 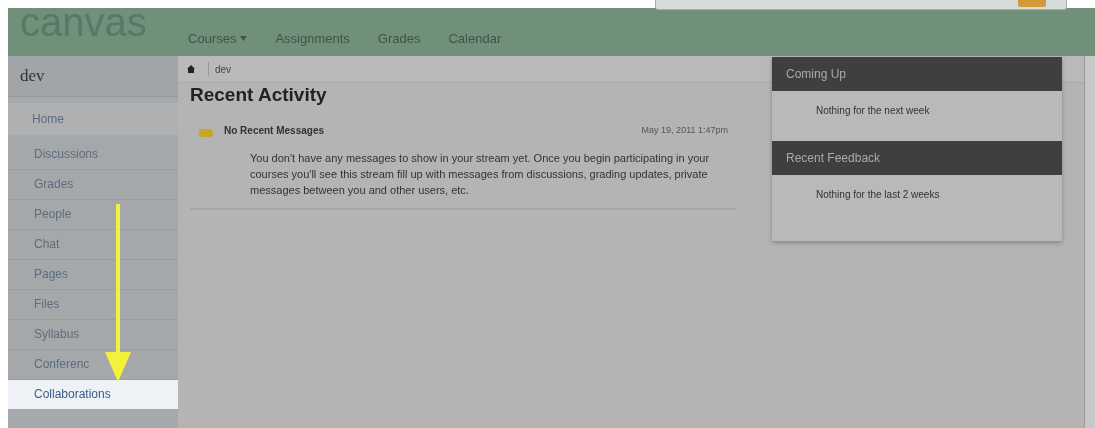 What do you see at coordinates (312, 38) in the screenshot?
I see `nav-link: Assignments` at bounding box center [312, 38].